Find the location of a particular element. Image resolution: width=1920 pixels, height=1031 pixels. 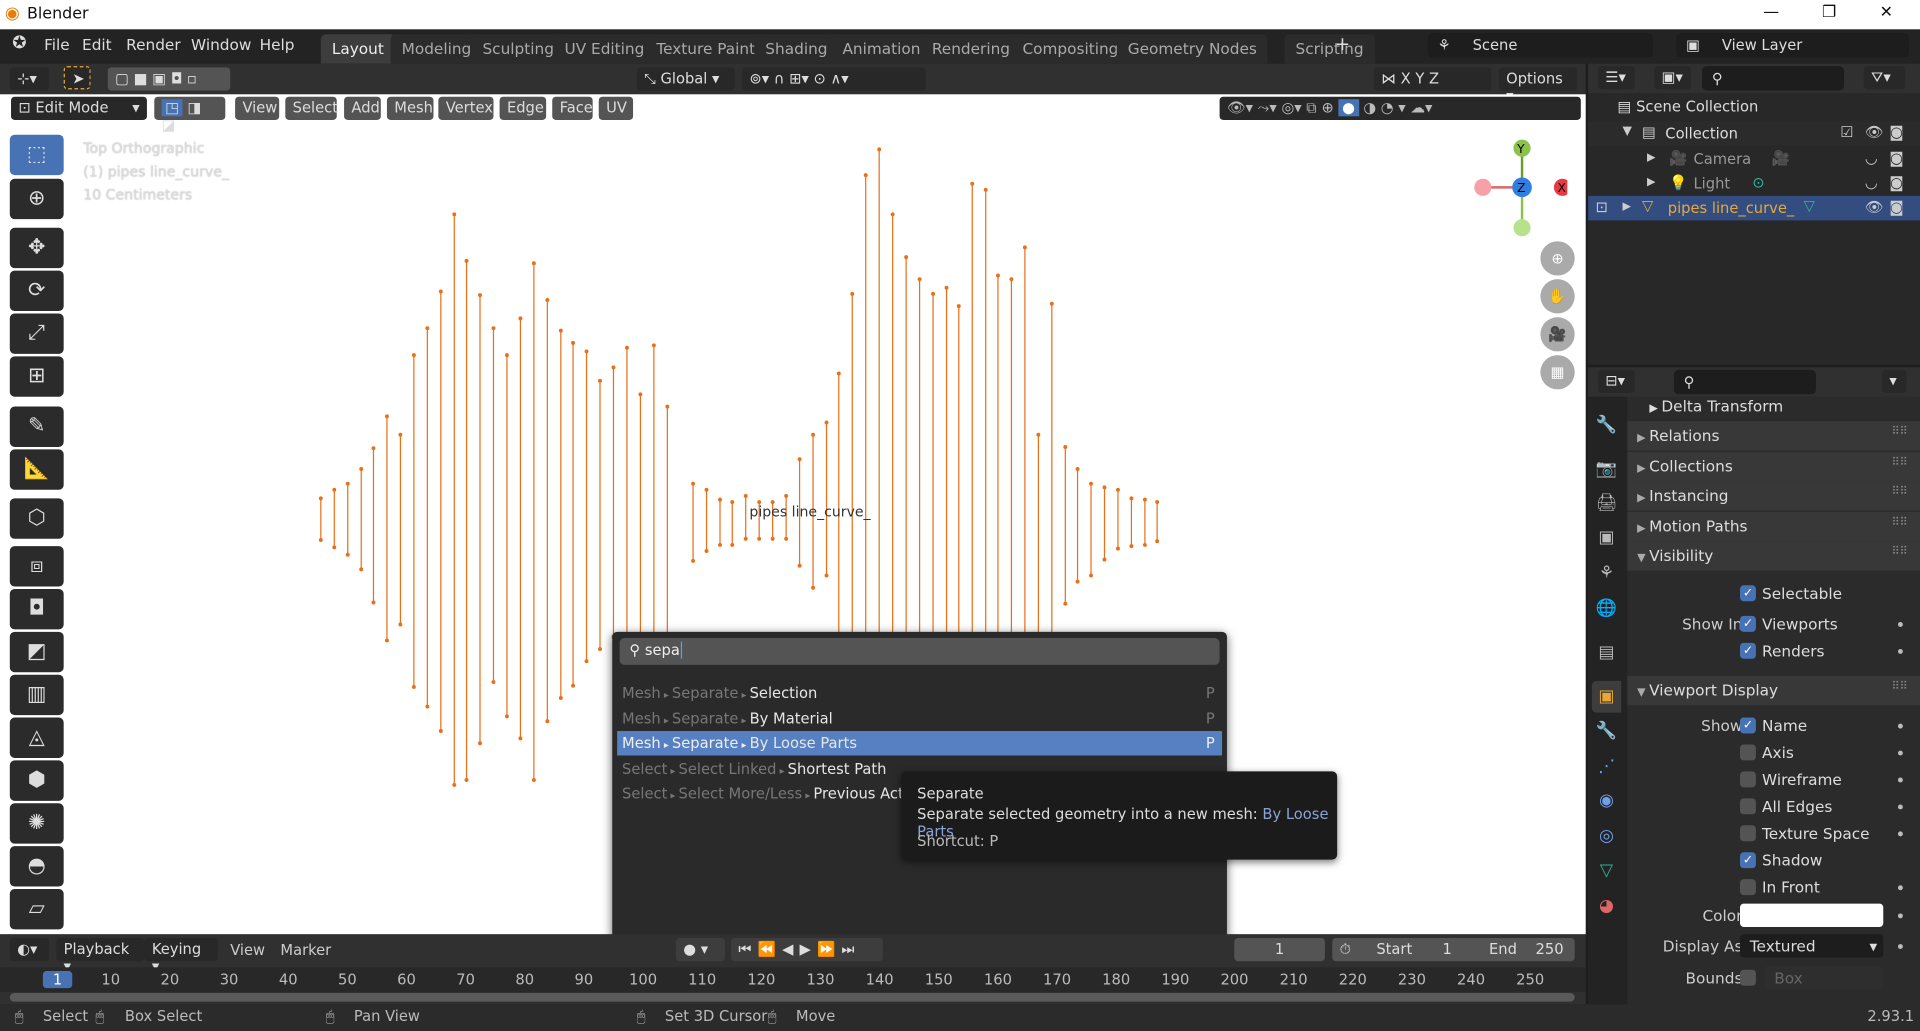

measure-icon: 📐 is located at coordinates (36, 469).